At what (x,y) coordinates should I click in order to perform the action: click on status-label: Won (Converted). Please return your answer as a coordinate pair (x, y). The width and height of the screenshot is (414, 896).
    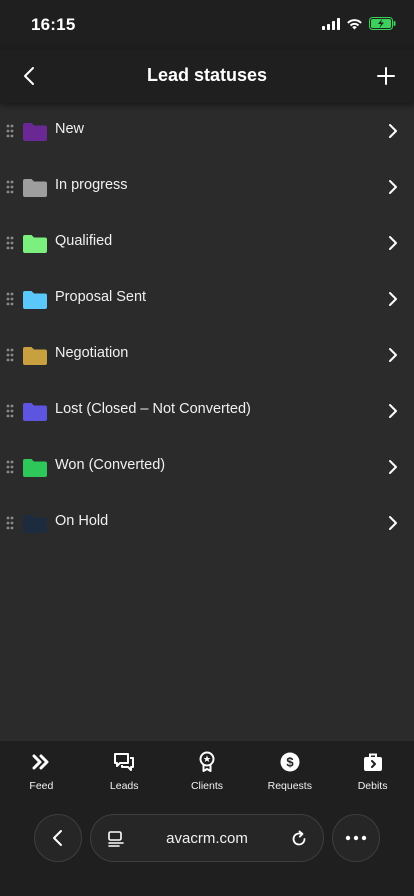
    Looking at the image, I should click on (110, 465).